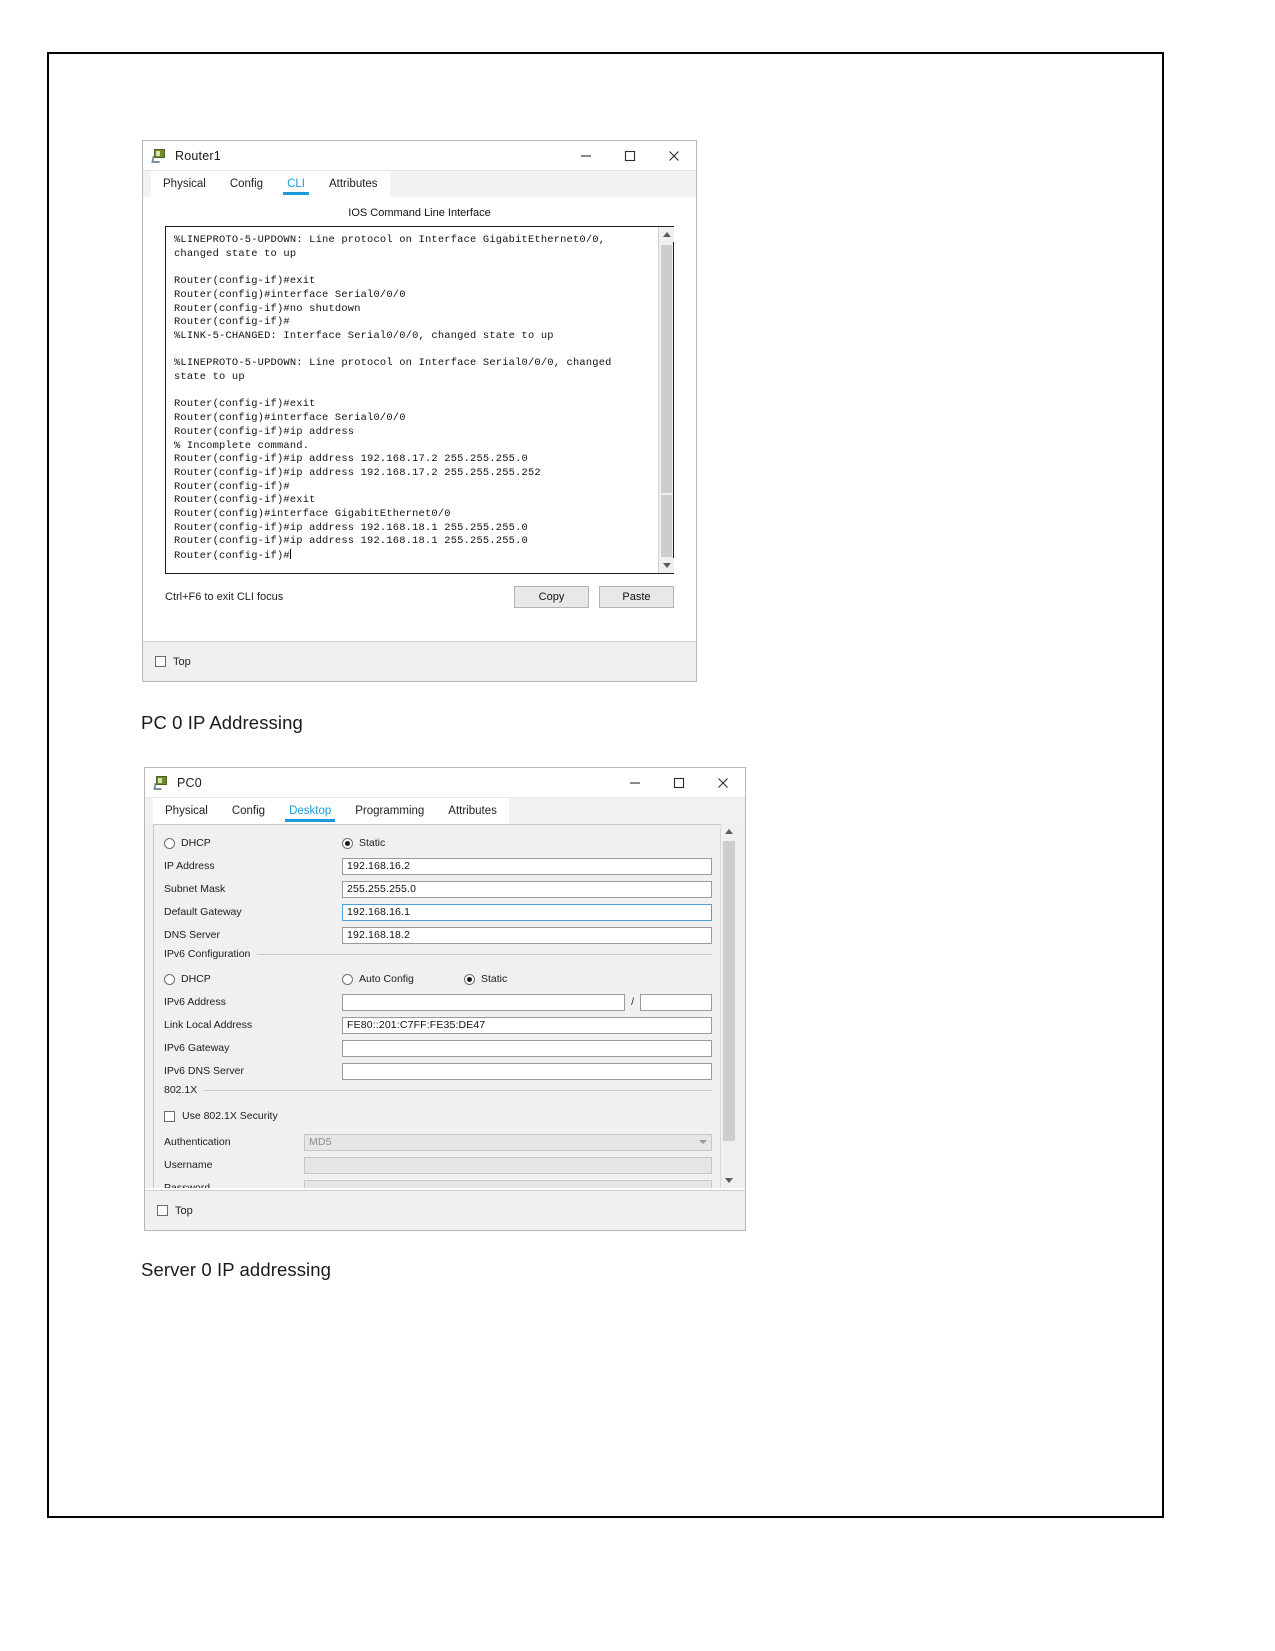 Image resolution: width=1275 pixels, height=1651 pixels. What do you see at coordinates (419, 211) in the screenshot?
I see `cli-caption: IOS Command Line Interface` at bounding box center [419, 211].